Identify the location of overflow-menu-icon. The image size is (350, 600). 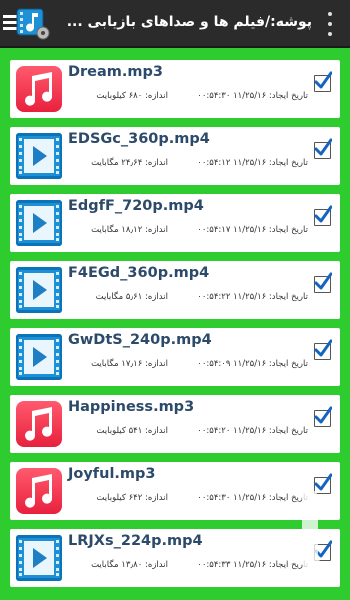
(330, 24).